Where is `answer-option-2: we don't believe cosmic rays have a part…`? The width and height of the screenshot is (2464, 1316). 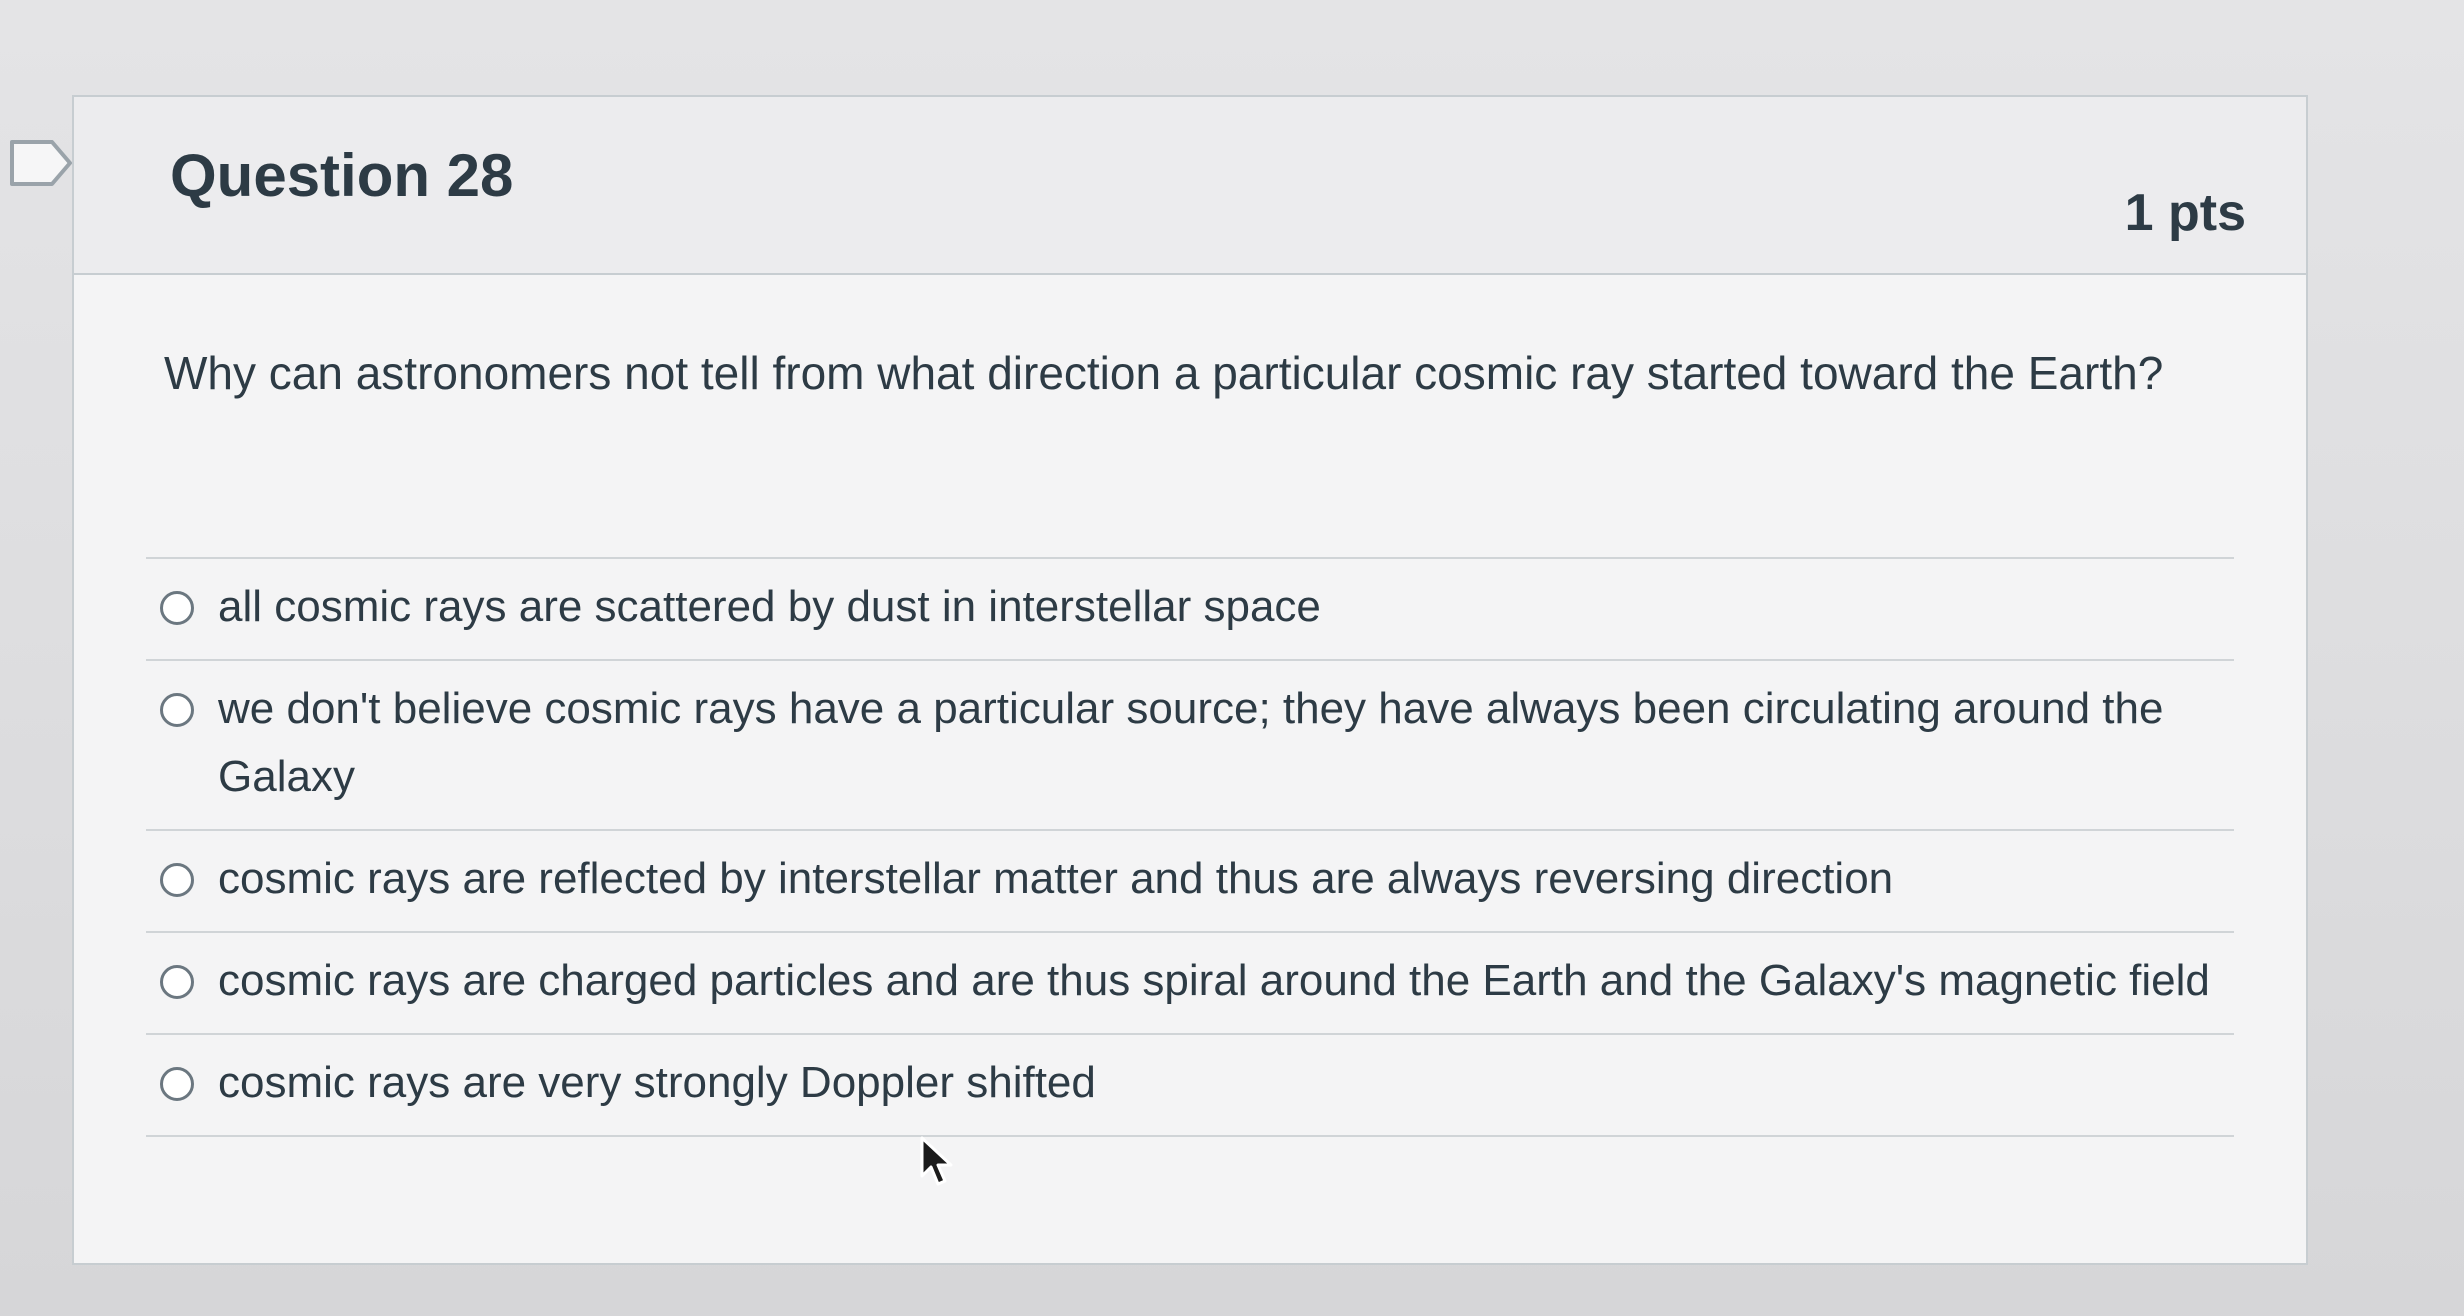 answer-option-2: we don't believe cosmic rays have a part… is located at coordinates (1190, 746).